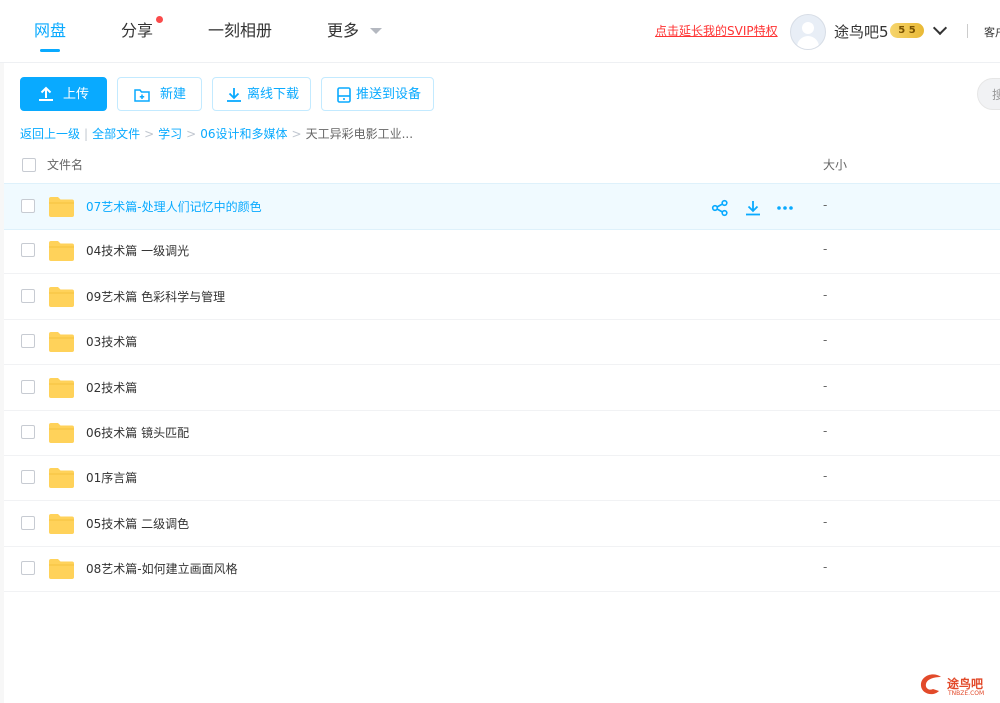  I want to click on bird-logo-icon, so click(930, 684).